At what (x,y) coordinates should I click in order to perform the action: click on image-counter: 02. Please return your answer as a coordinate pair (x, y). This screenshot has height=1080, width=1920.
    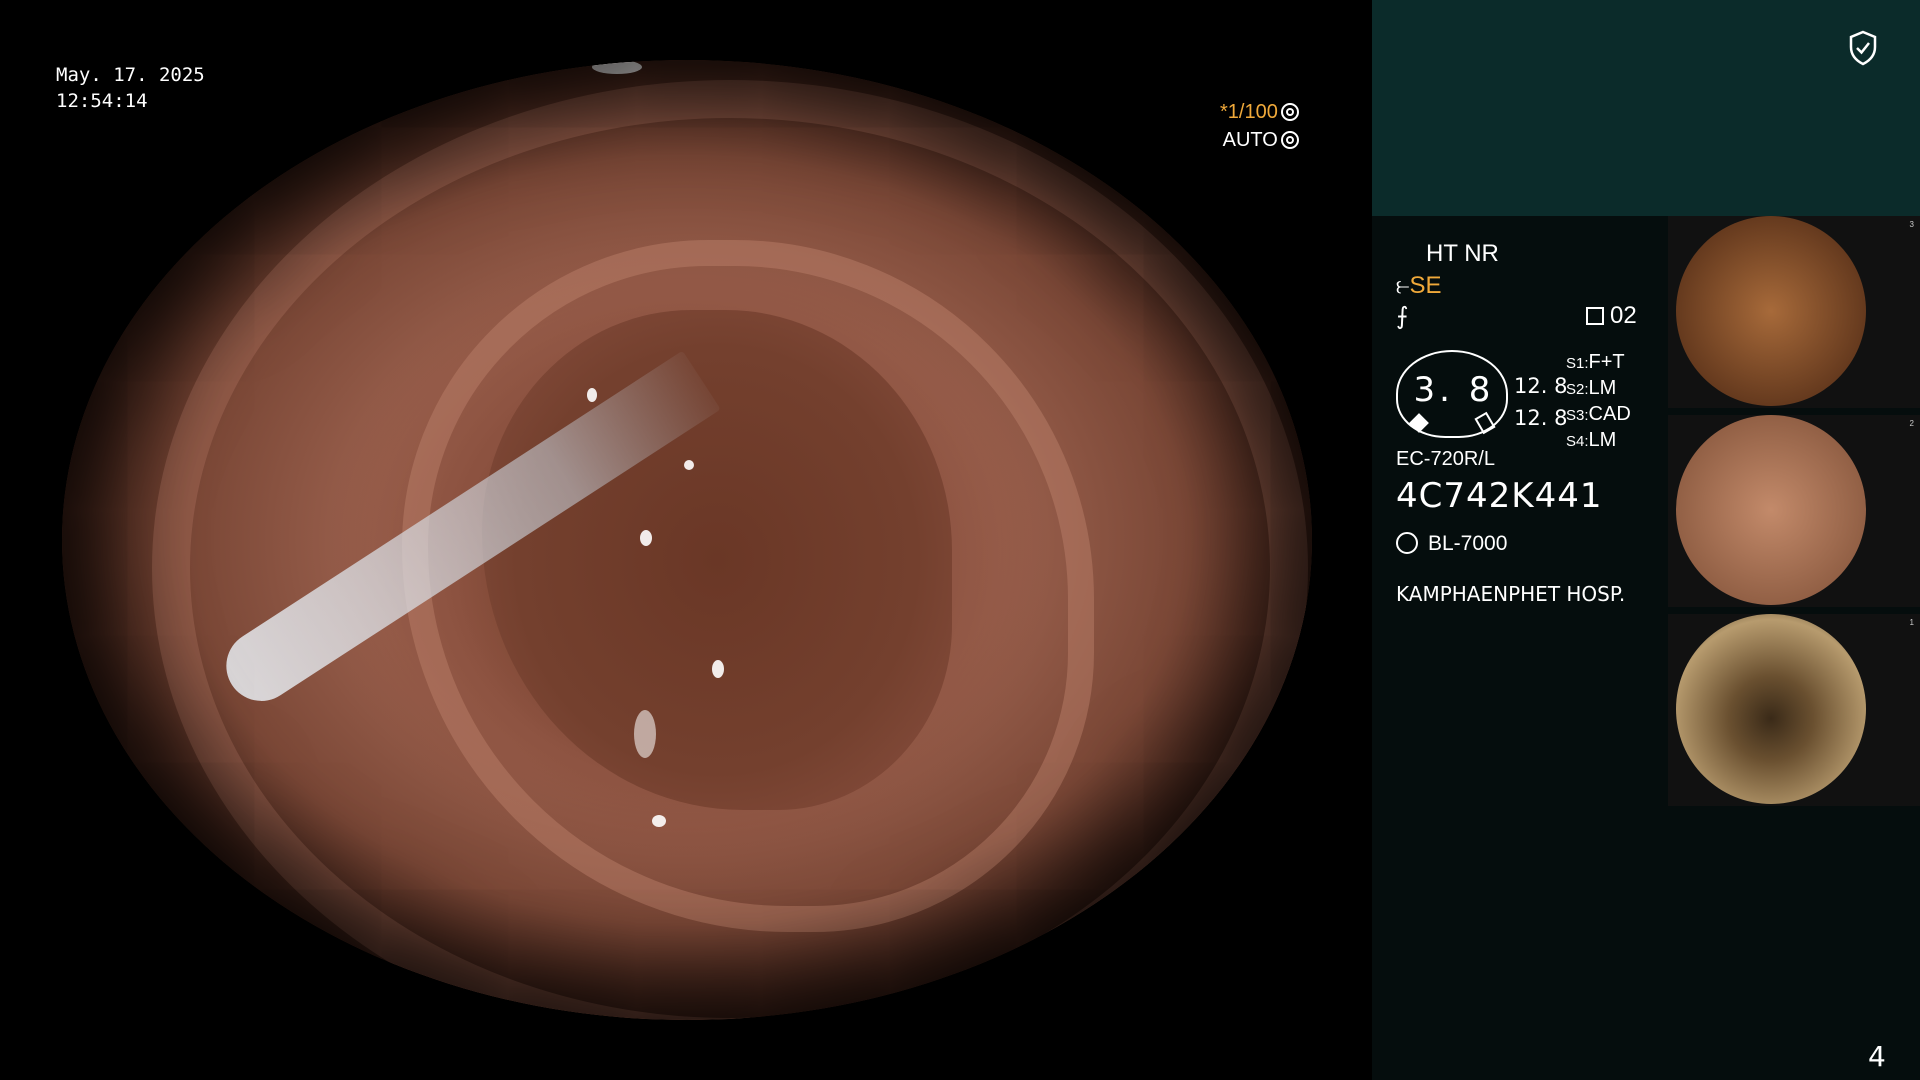
    Looking at the image, I should click on (1611, 316).